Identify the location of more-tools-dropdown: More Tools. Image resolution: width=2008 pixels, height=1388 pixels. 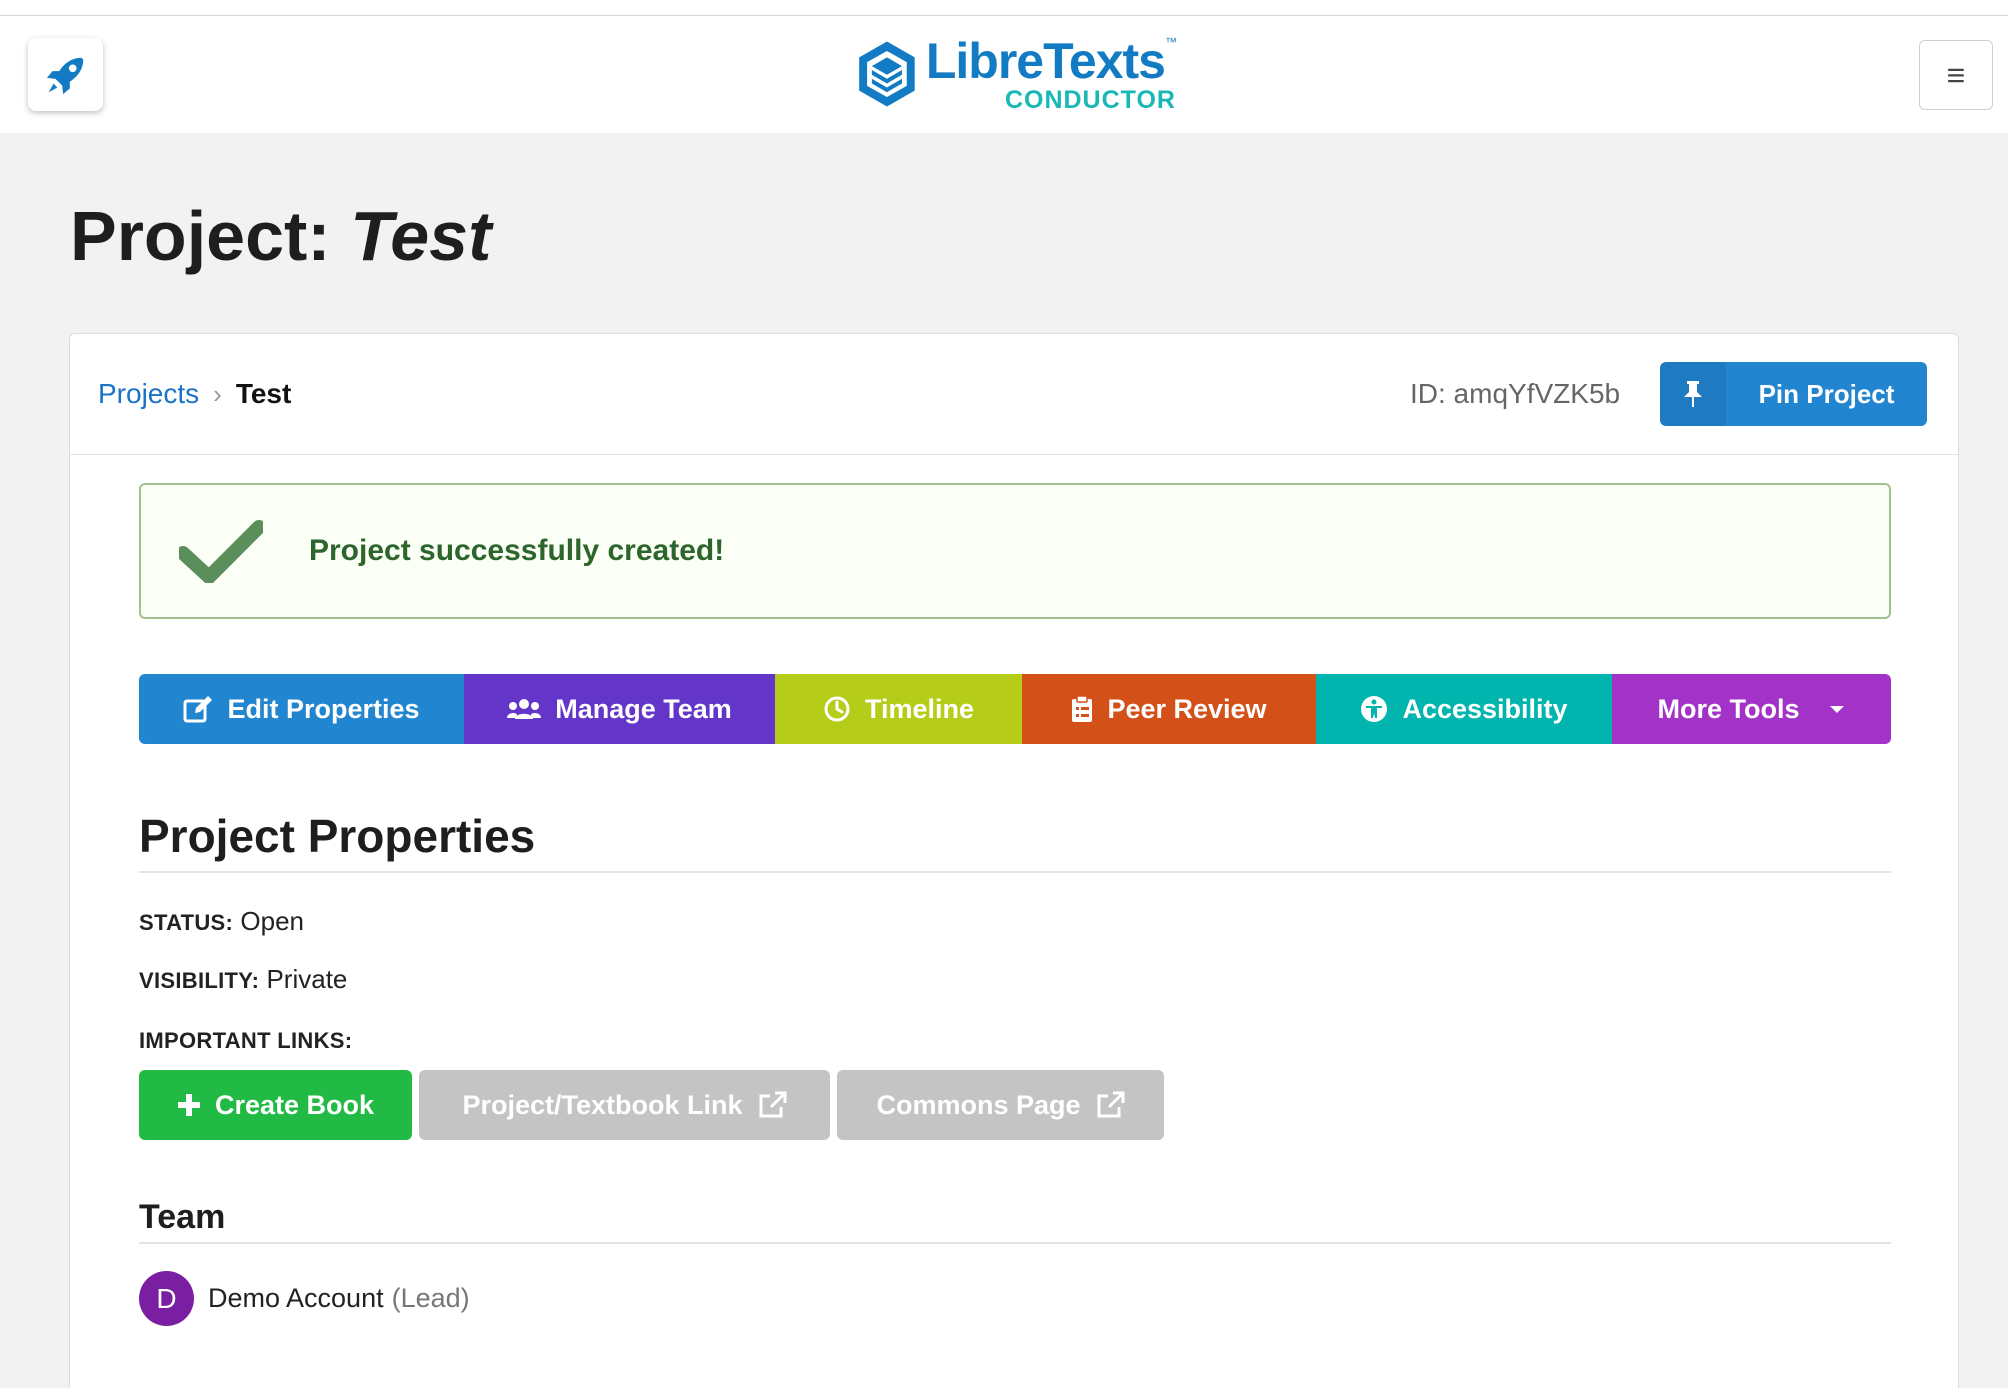
(1751, 709).